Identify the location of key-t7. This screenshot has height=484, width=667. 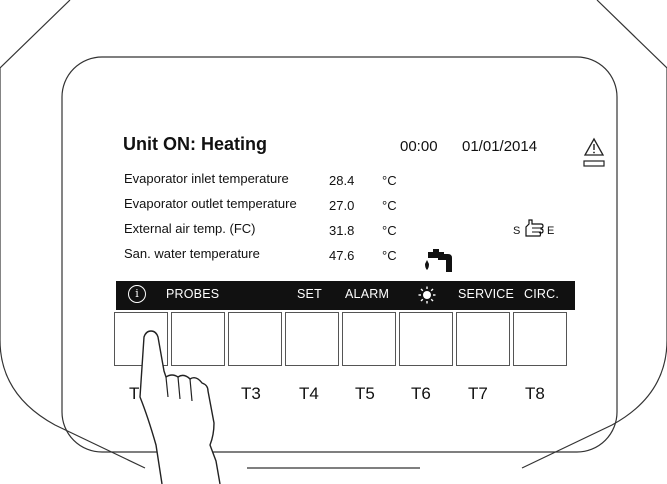
(483, 339).